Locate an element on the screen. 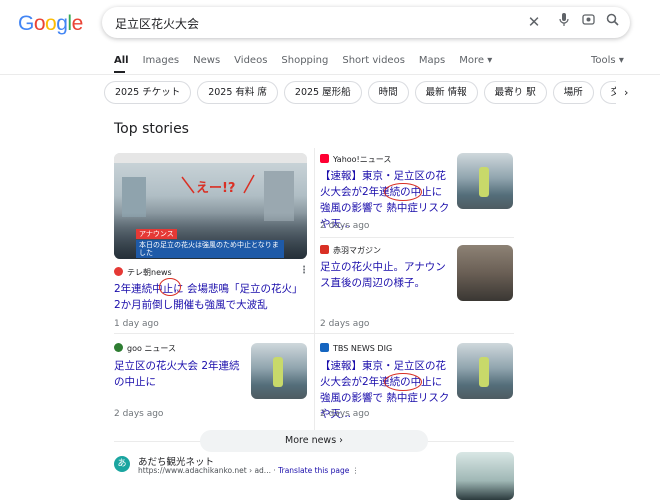 Image resolution: width=660 pixels, height=500 pixels. yahoo-icon is located at coordinates (324, 158).